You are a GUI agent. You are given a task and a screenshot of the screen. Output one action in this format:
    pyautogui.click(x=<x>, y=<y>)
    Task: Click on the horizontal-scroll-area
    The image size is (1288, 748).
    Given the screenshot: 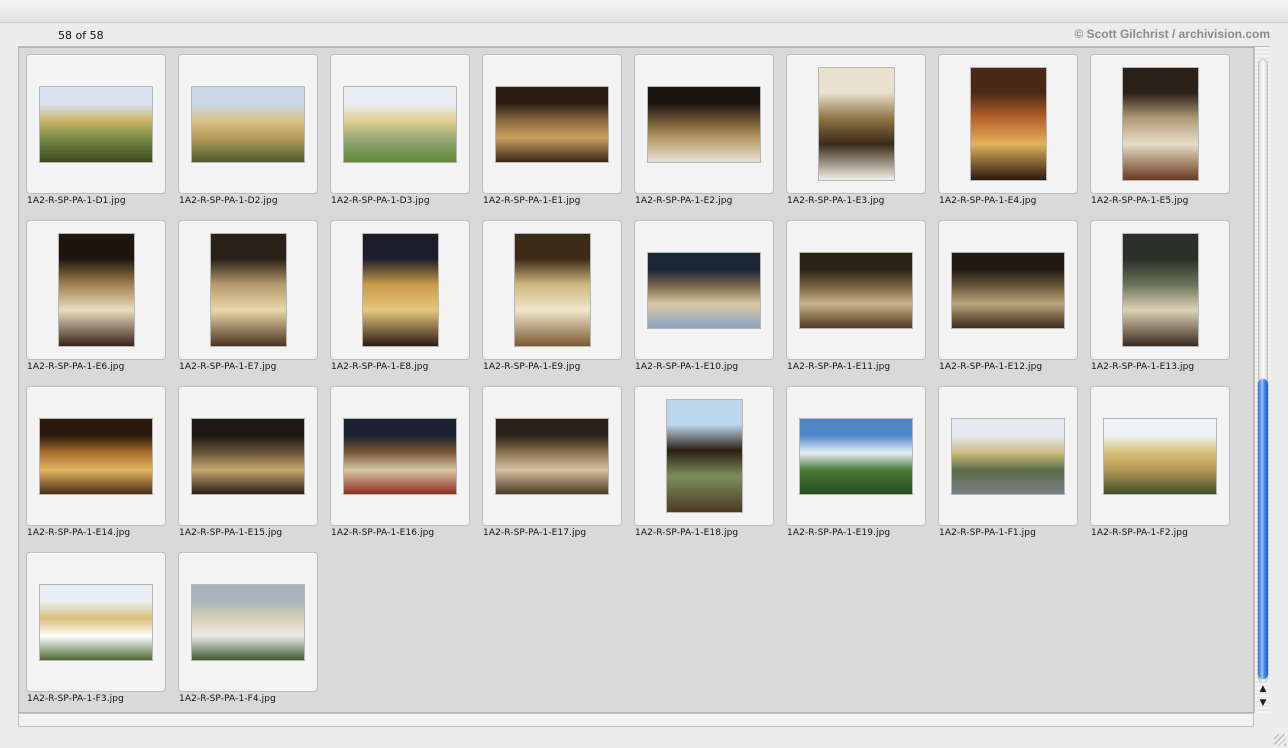 What is the action you would take?
    pyautogui.click(x=636, y=720)
    